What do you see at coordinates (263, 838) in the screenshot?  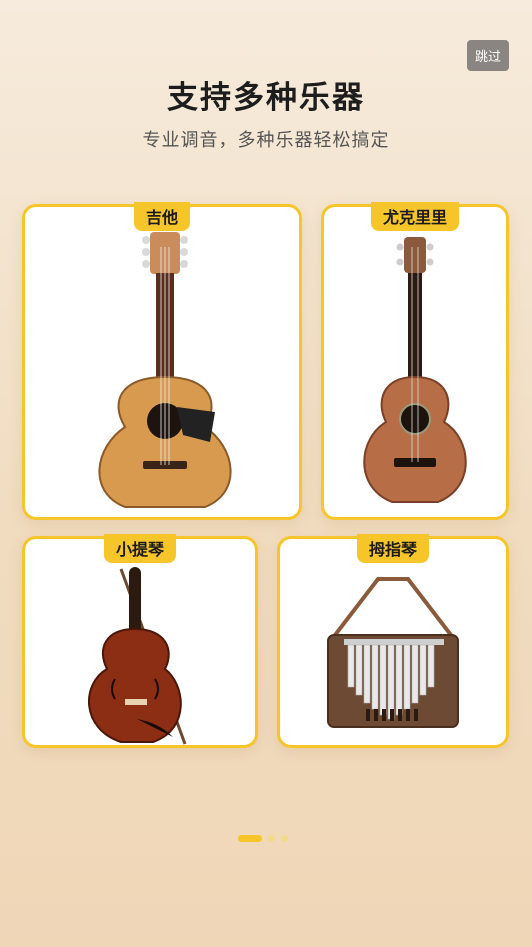 I see `page-indicator` at bounding box center [263, 838].